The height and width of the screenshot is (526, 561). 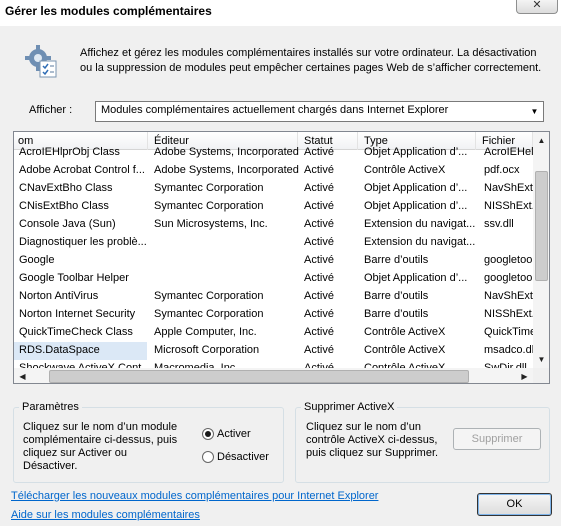 I want to click on row-name: Google Toolbar Helper, so click(x=74, y=278).